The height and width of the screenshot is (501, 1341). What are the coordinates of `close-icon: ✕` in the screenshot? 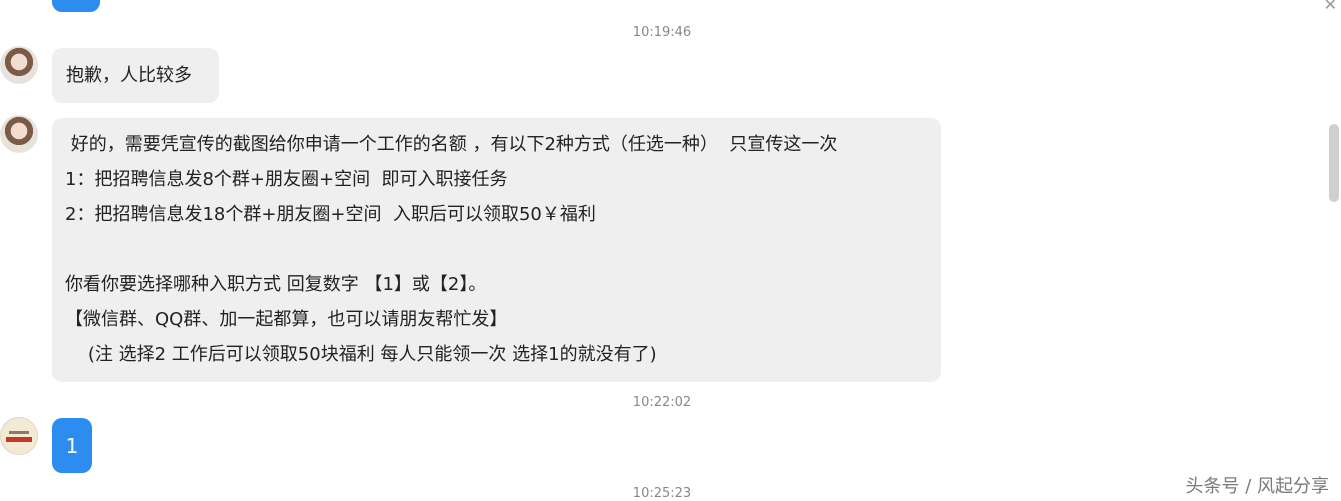 It's located at (1330, 7).